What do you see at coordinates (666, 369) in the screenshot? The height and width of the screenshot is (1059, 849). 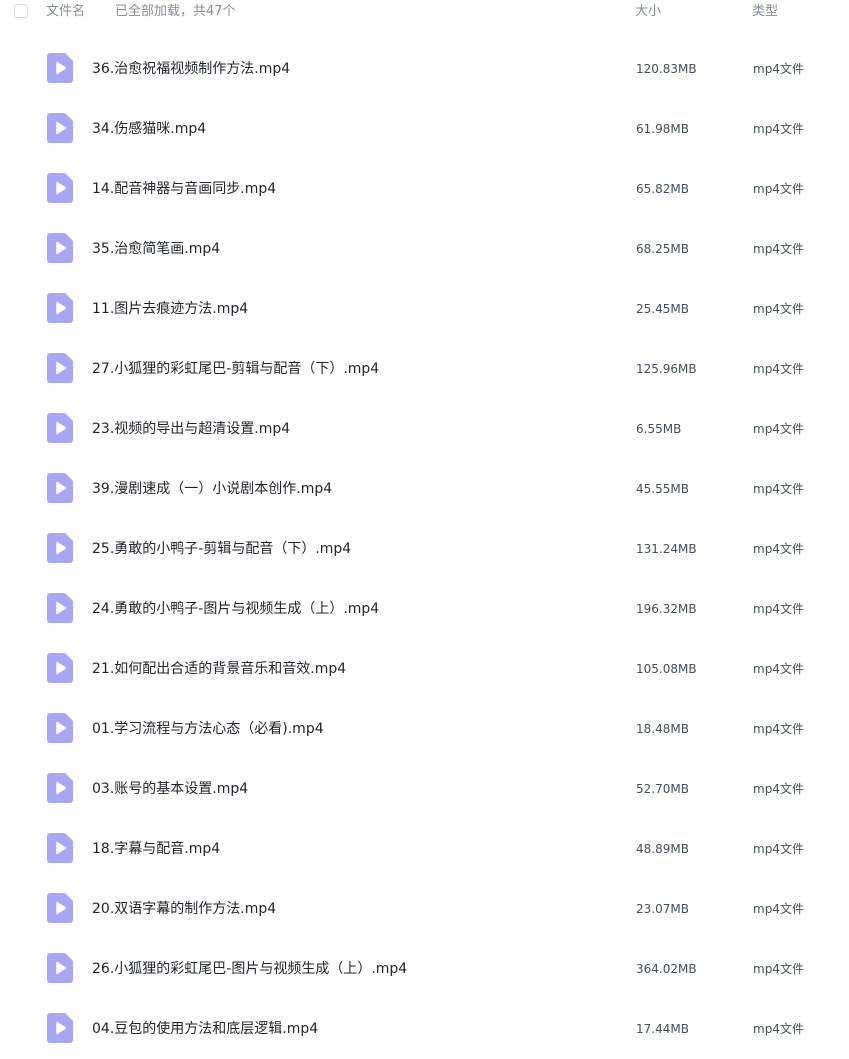 I see `file-size: 125.96MB` at bounding box center [666, 369].